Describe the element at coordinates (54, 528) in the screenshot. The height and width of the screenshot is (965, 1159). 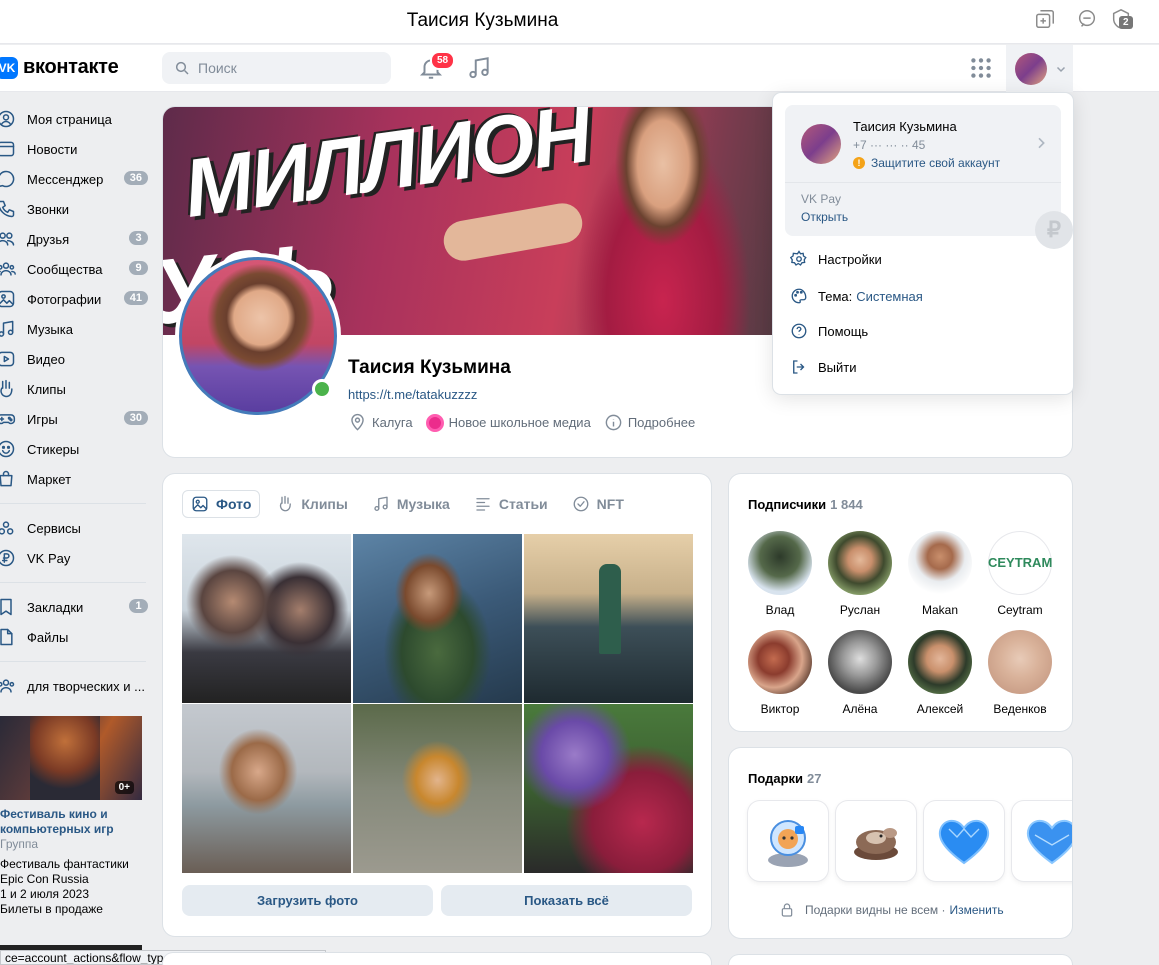
I see `sidebar-item-label: Сервисы` at that location.